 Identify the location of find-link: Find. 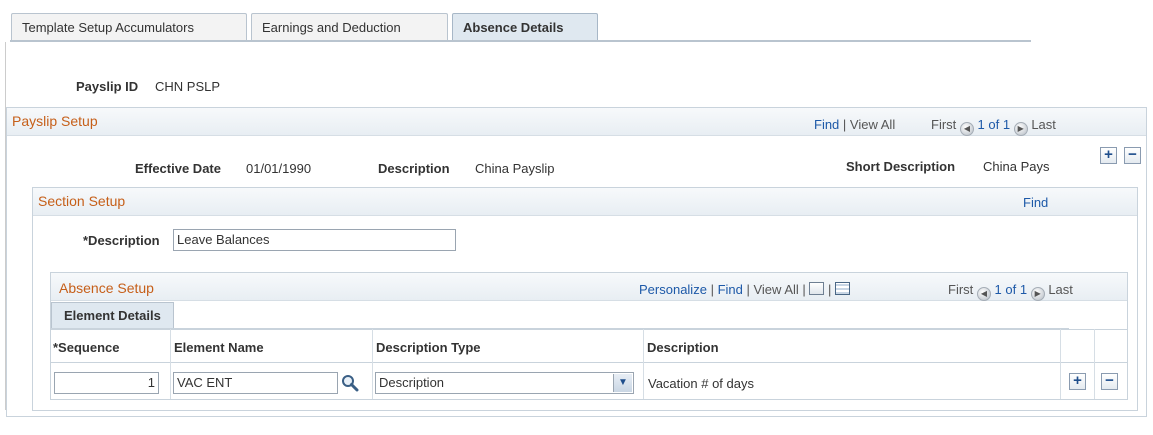
(826, 124).